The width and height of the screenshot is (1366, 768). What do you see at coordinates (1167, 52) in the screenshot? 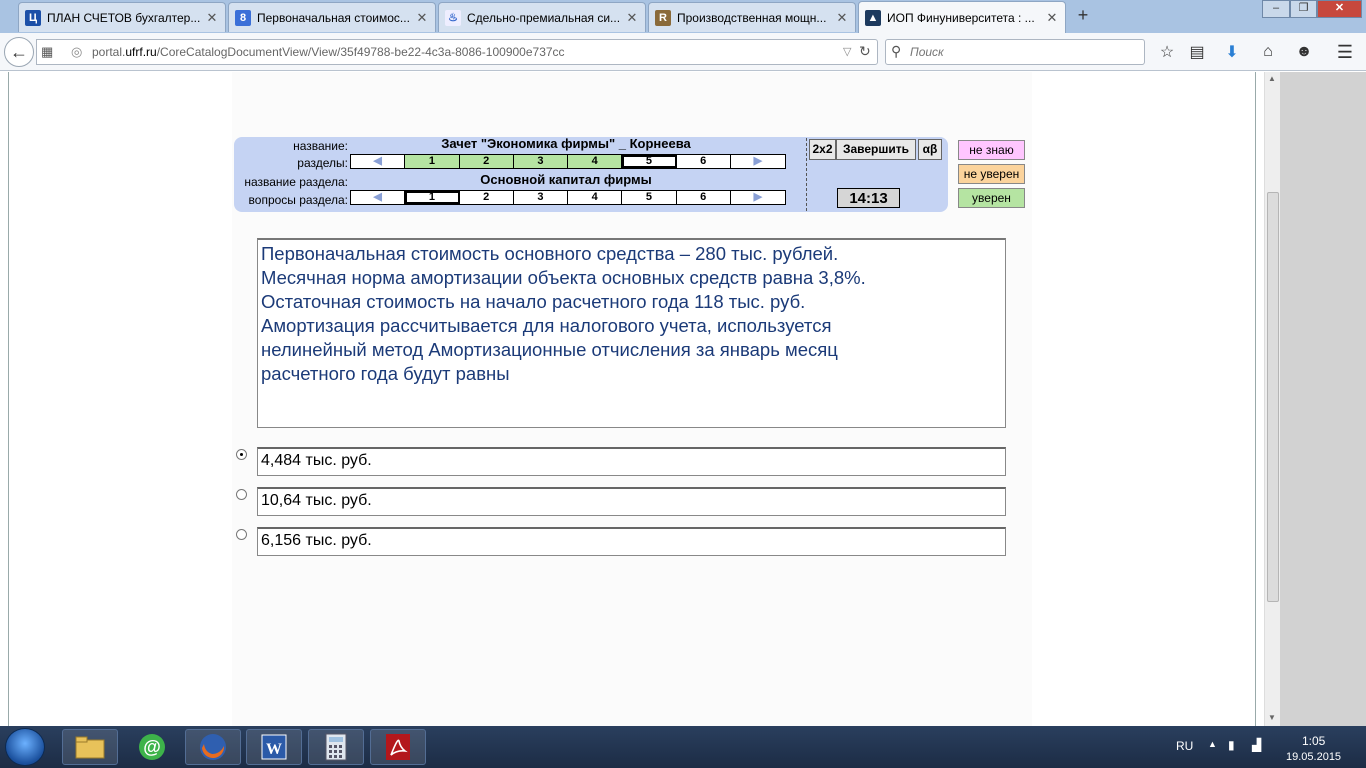
I see `bookmark-star-icon: ☆` at bounding box center [1167, 52].